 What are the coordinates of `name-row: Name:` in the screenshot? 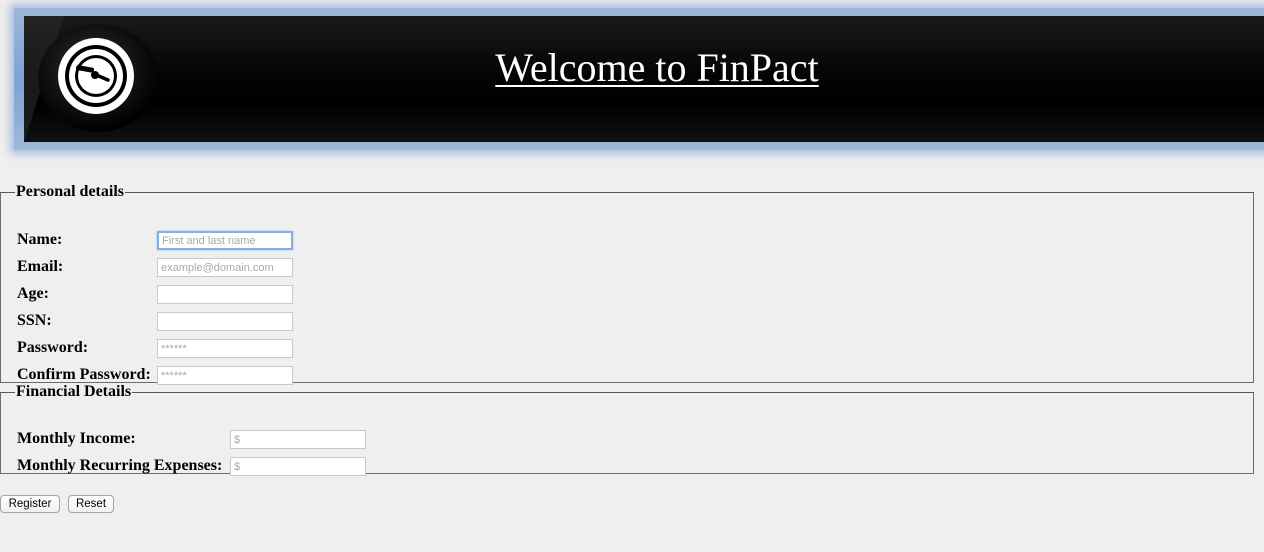 It's located at (317, 241).